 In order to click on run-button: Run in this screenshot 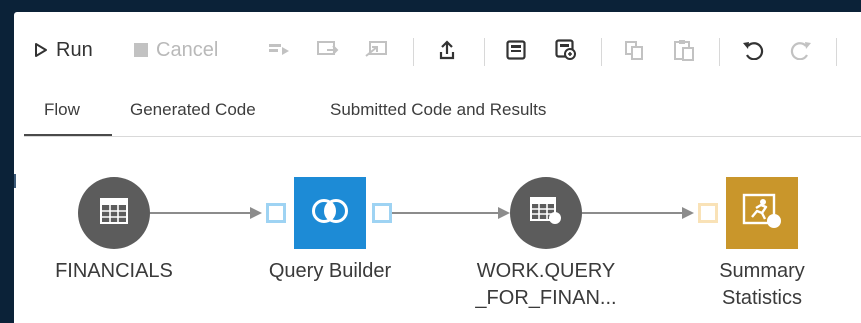, I will do `click(63, 50)`.